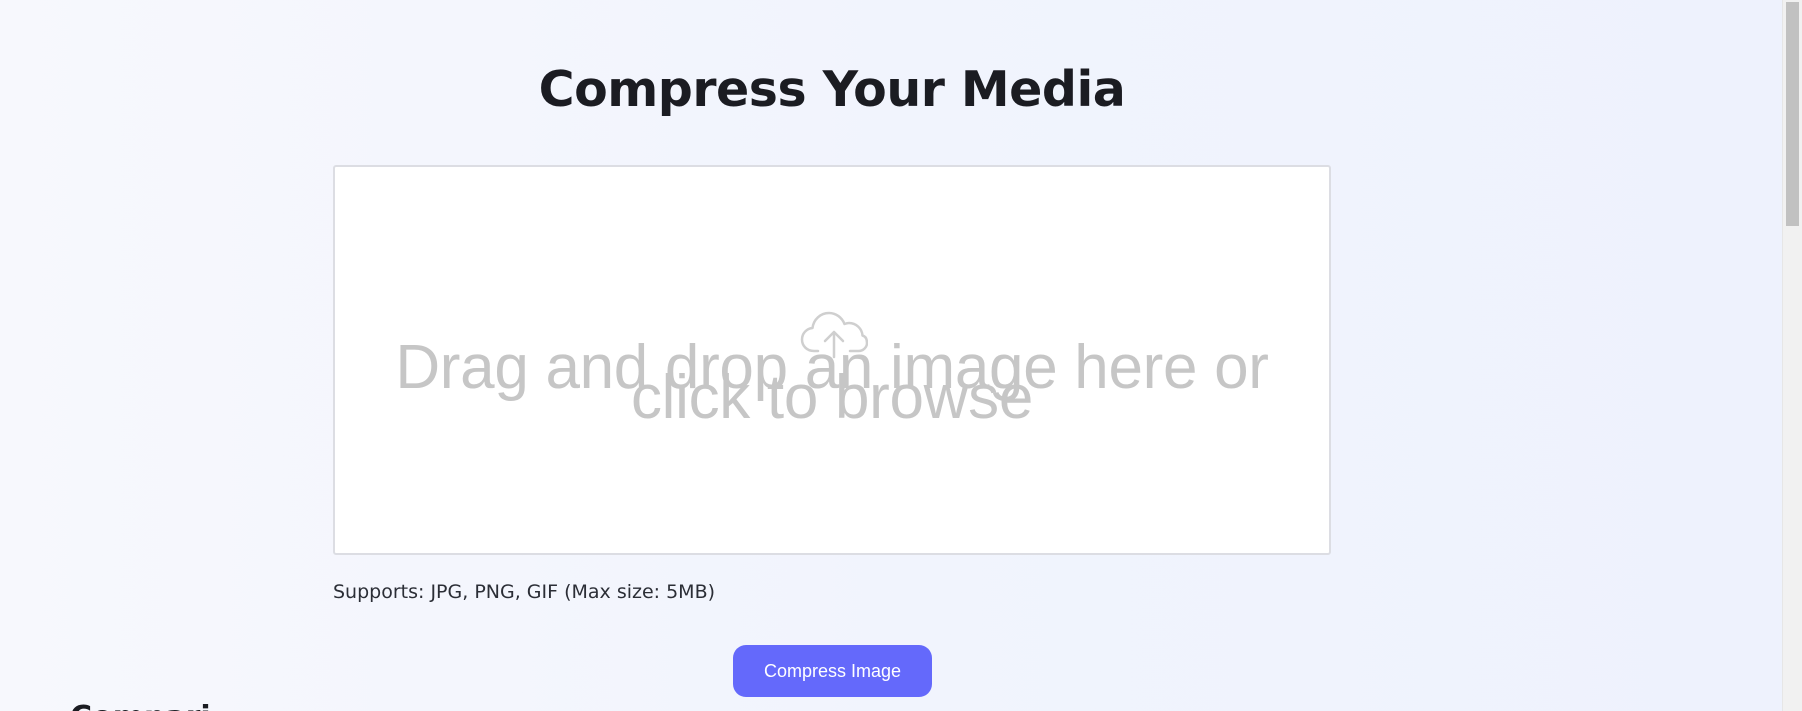 This screenshot has height=711, width=1802. What do you see at coordinates (832, 89) in the screenshot?
I see `page-title: Compress Your Media` at bounding box center [832, 89].